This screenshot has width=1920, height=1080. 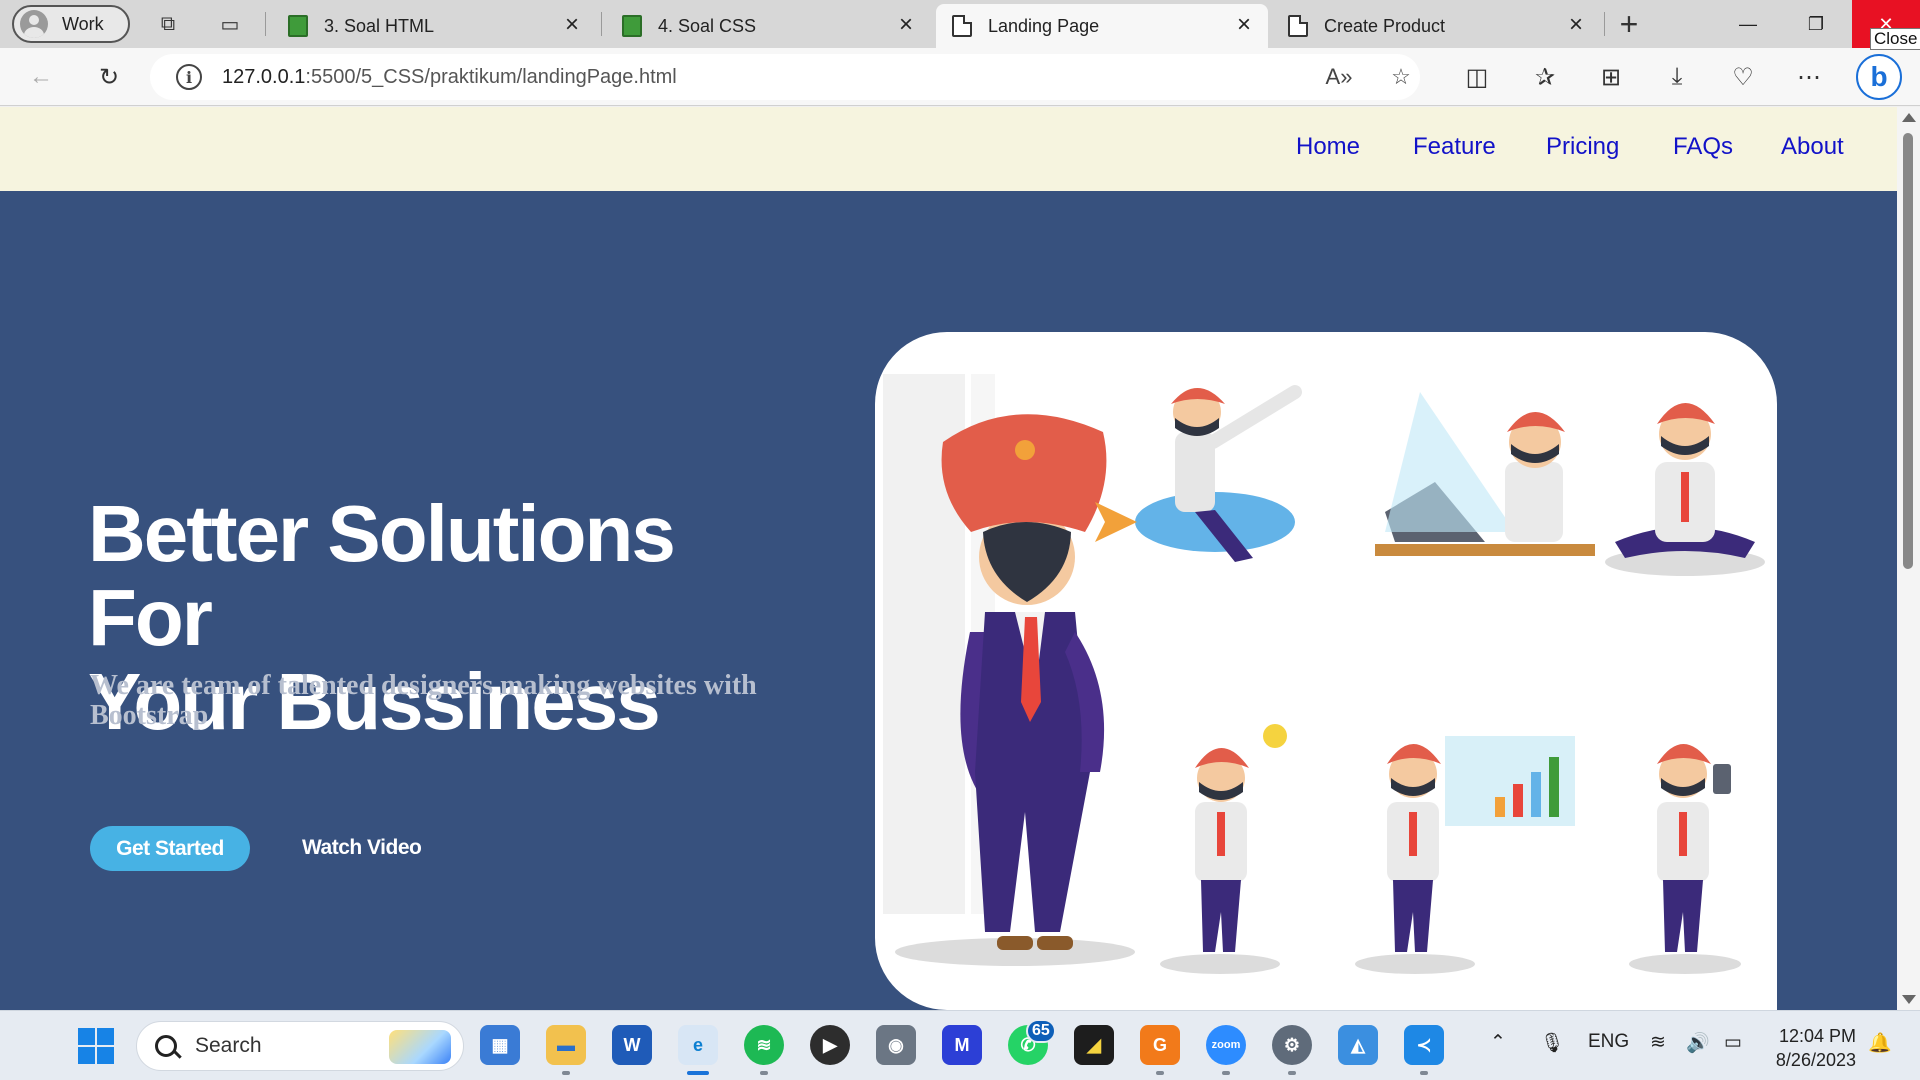 What do you see at coordinates (230, 24) in the screenshot?
I see `tab-actions-icon: ▭` at bounding box center [230, 24].